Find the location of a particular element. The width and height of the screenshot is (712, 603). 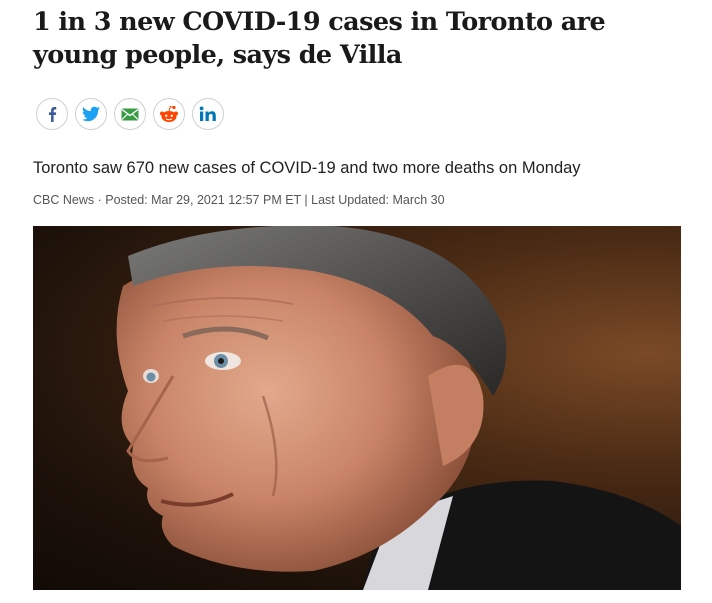

share-reddit-button is located at coordinates (169, 114).